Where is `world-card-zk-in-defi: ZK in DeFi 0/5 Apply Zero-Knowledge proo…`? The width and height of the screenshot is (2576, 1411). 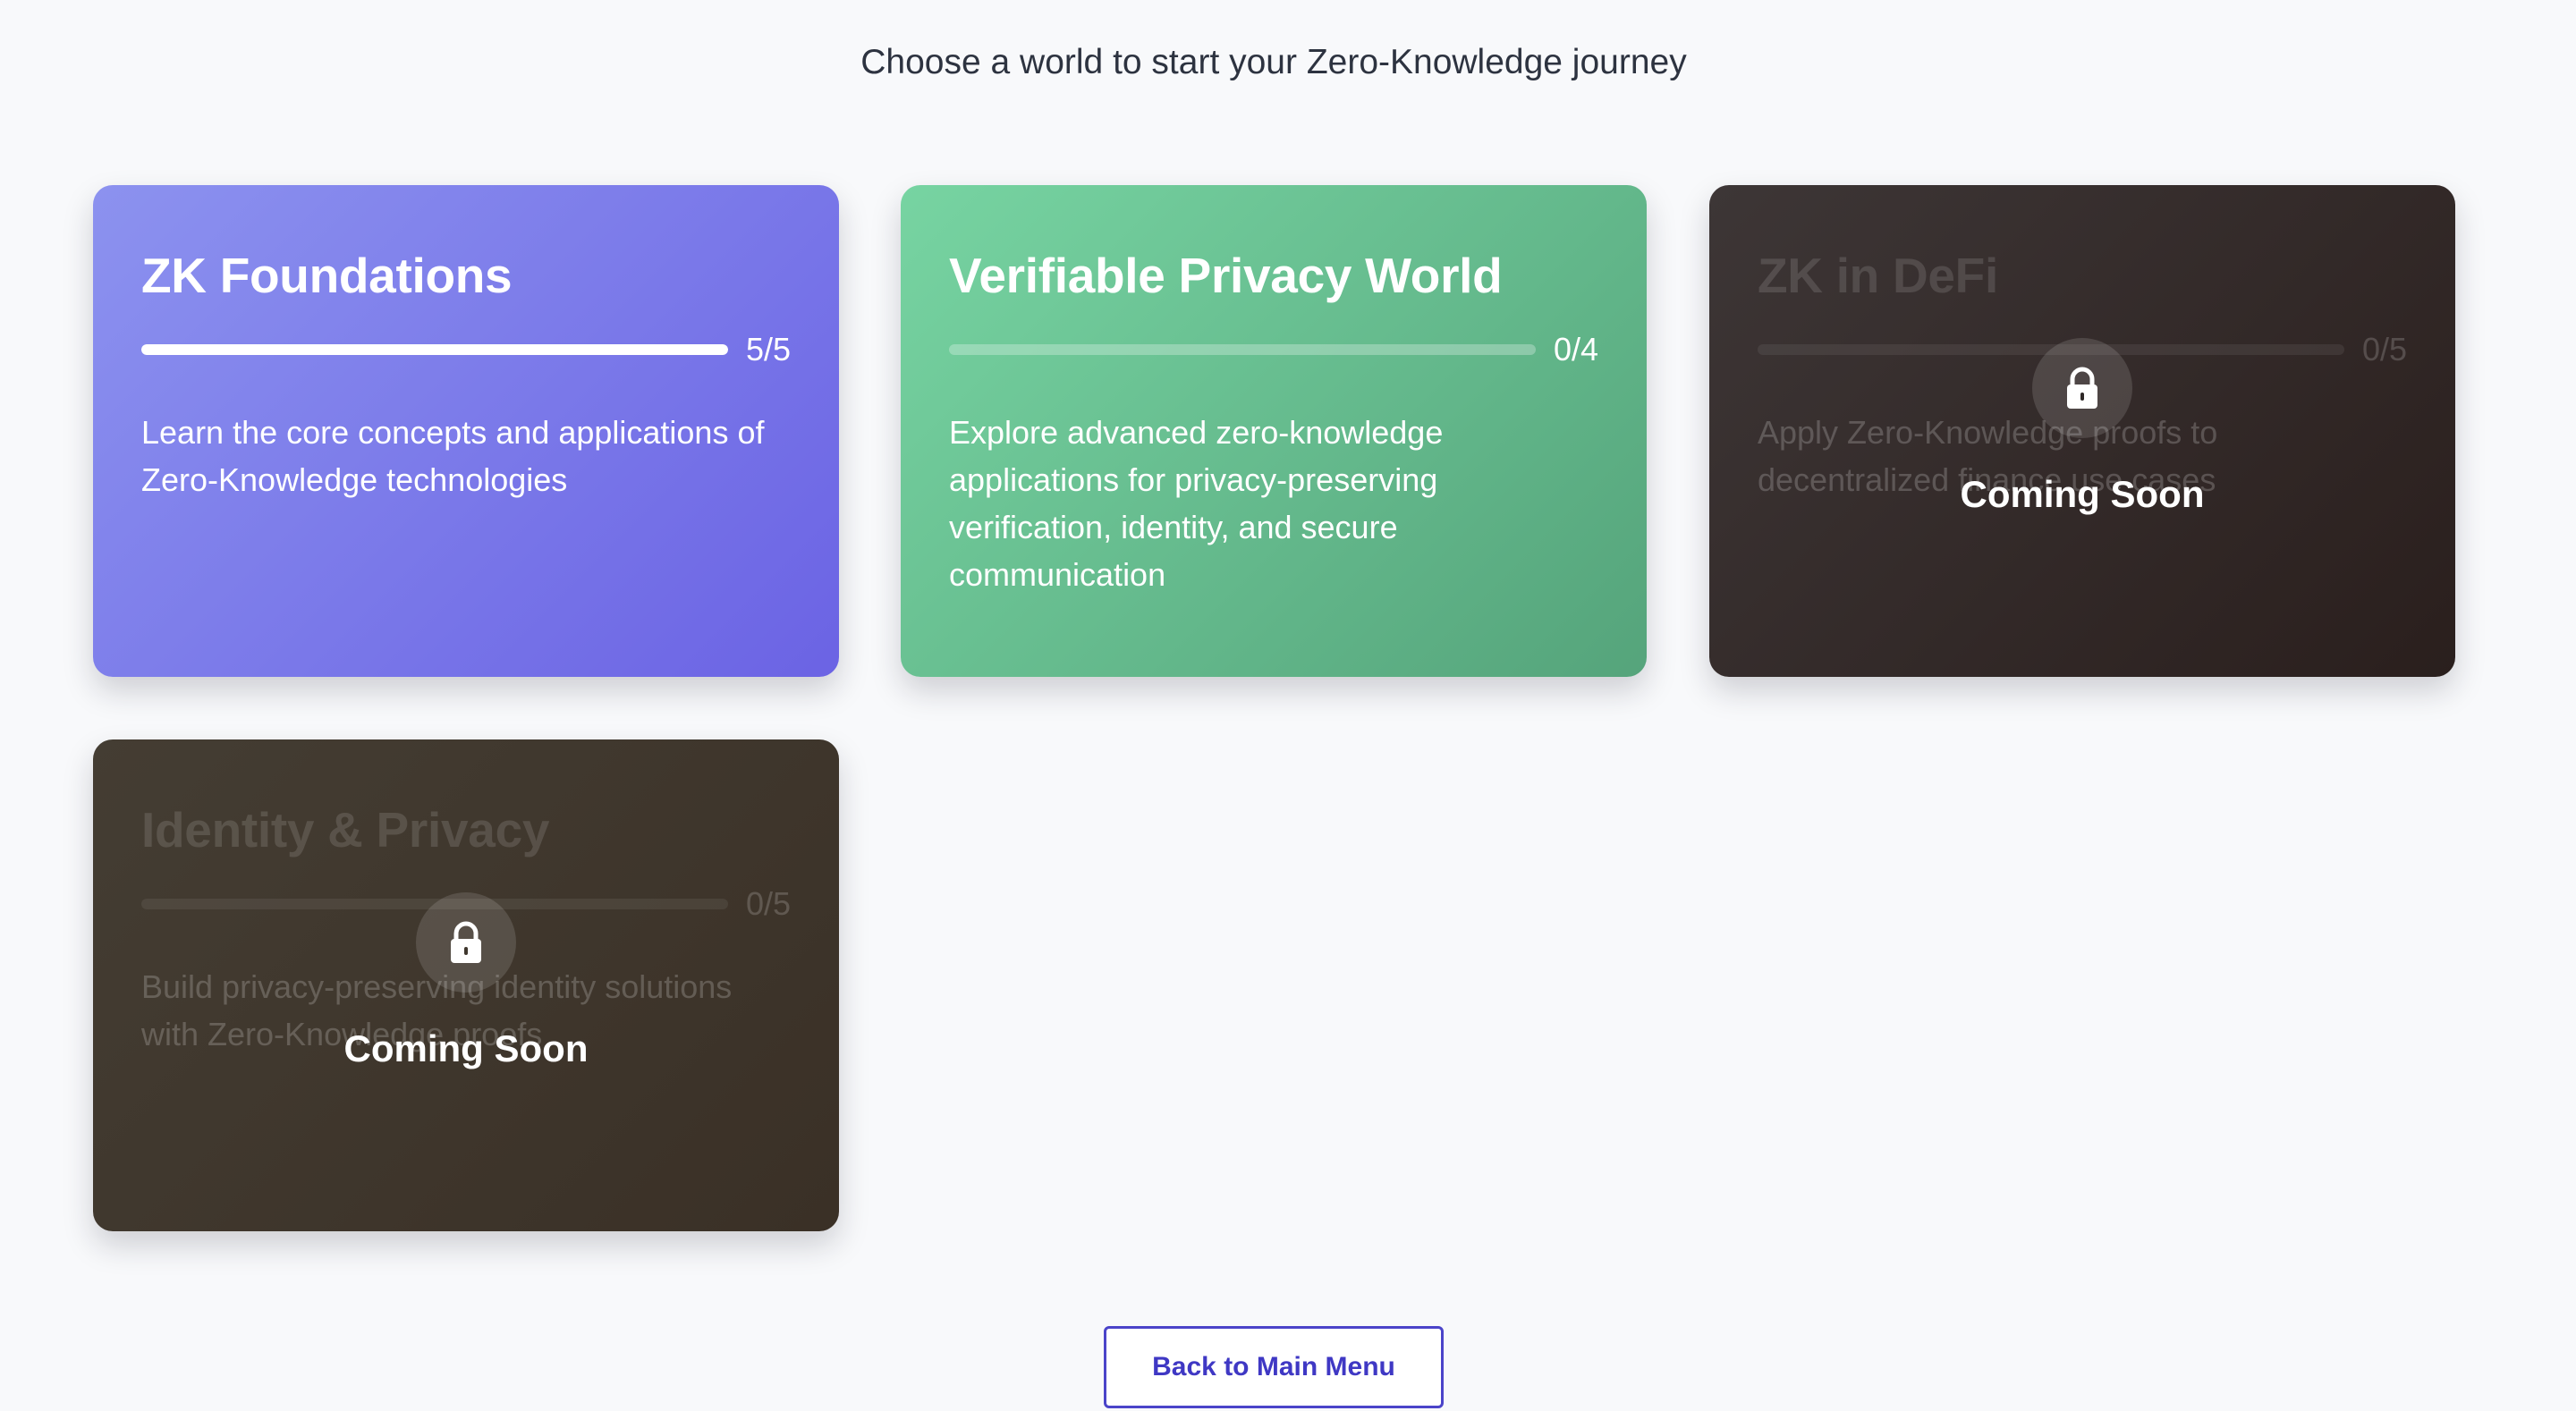 world-card-zk-in-defi: ZK in DeFi 0/5 Apply Zero-Knowledge proo… is located at coordinates (2082, 431).